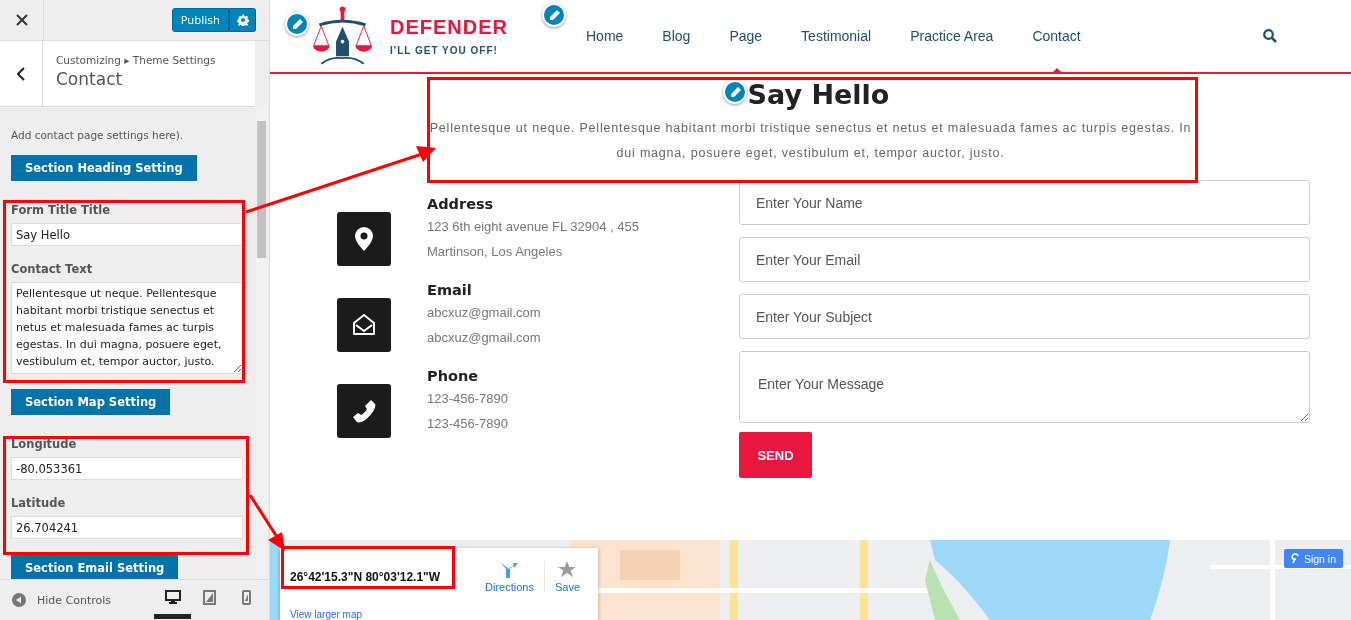  Describe the element at coordinates (952, 36) in the screenshot. I see `nav-link: Practice Area` at that location.